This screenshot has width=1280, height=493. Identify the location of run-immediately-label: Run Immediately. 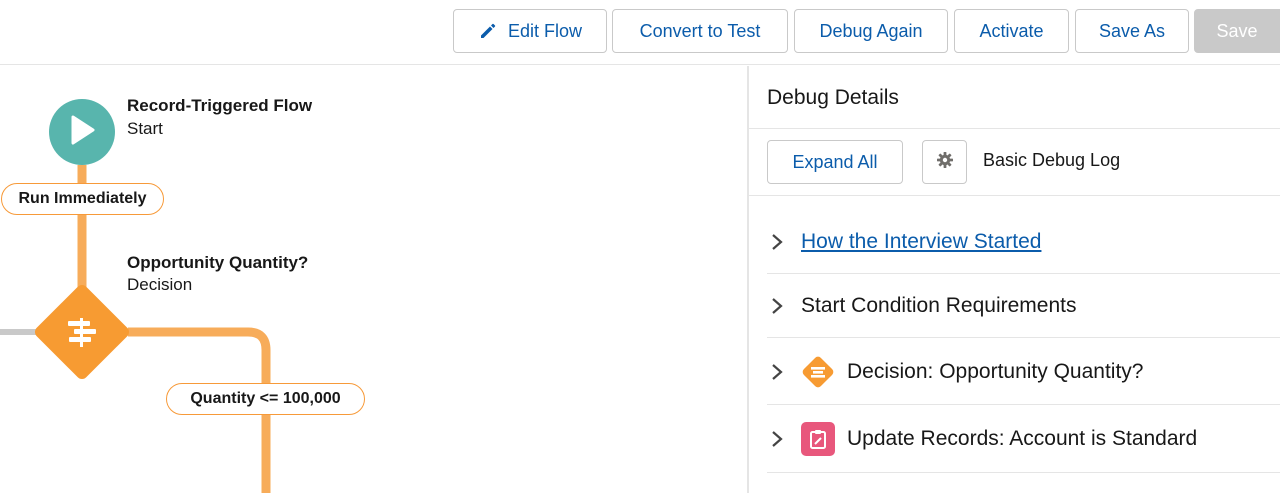
(82, 199).